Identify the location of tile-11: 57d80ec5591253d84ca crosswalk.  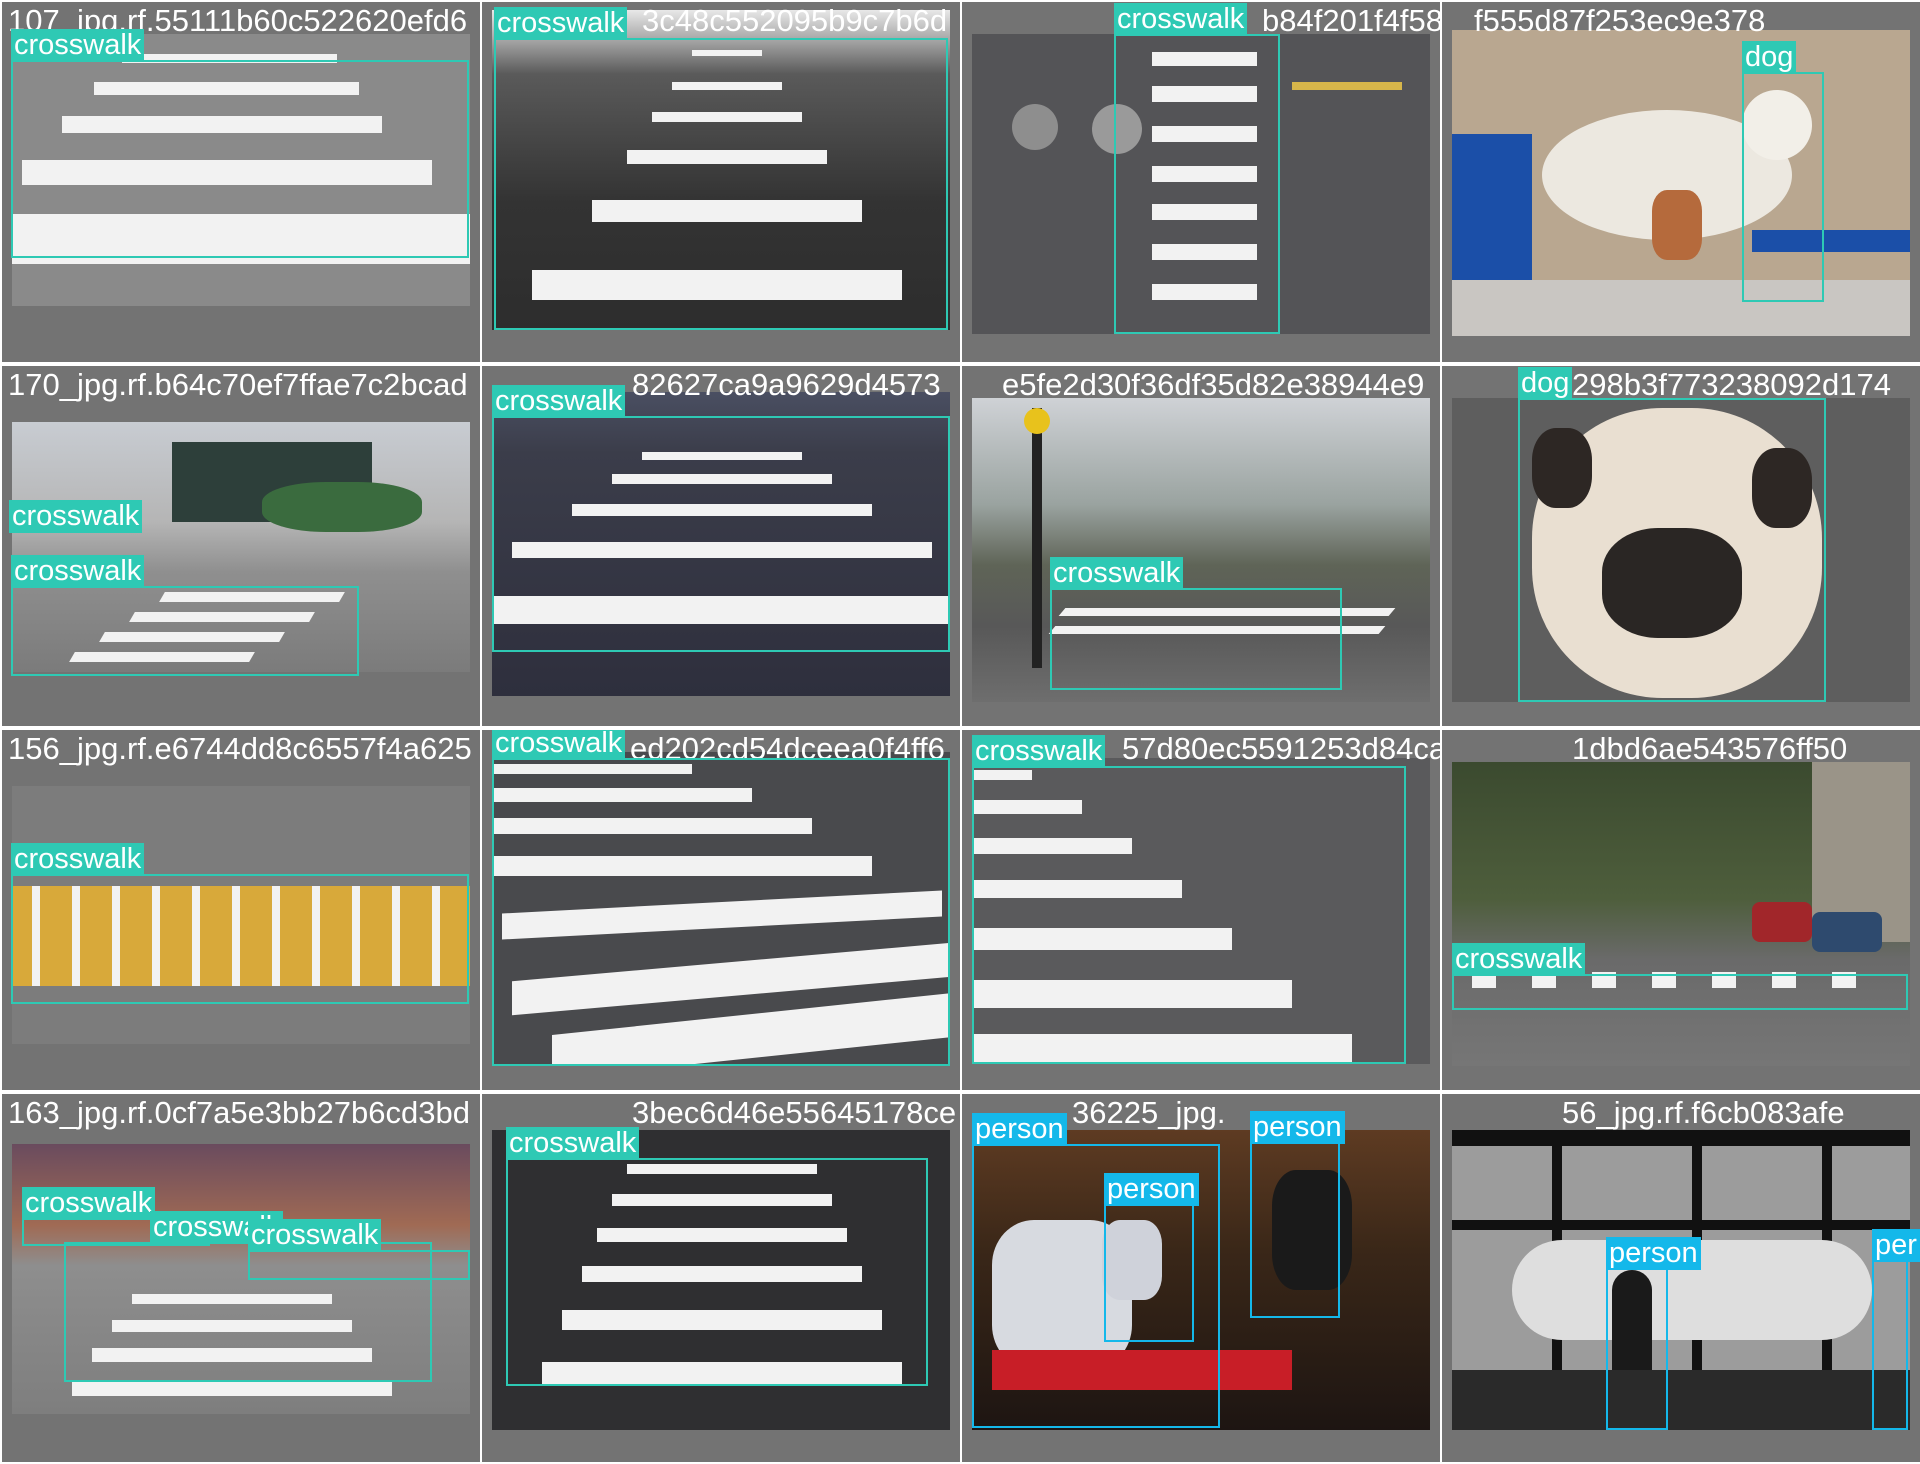
(1201, 910).